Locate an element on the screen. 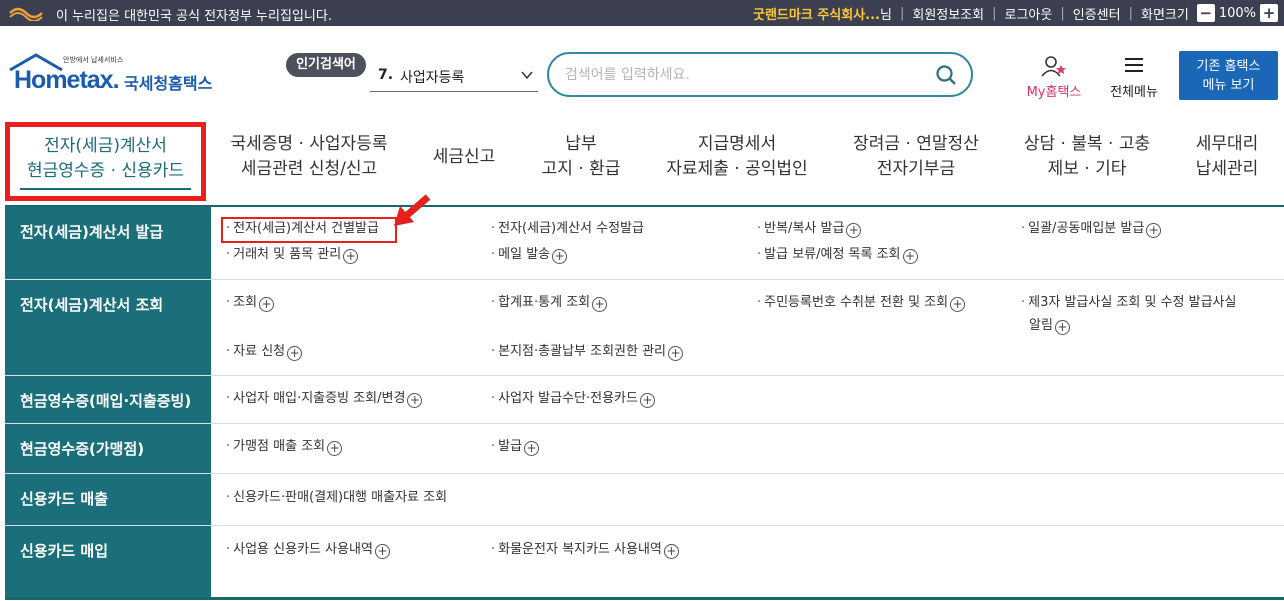 The height and width of the screenshot is (601, 1284). submenu-header: 신용카드 매입 is located at coordinates (108, 562).